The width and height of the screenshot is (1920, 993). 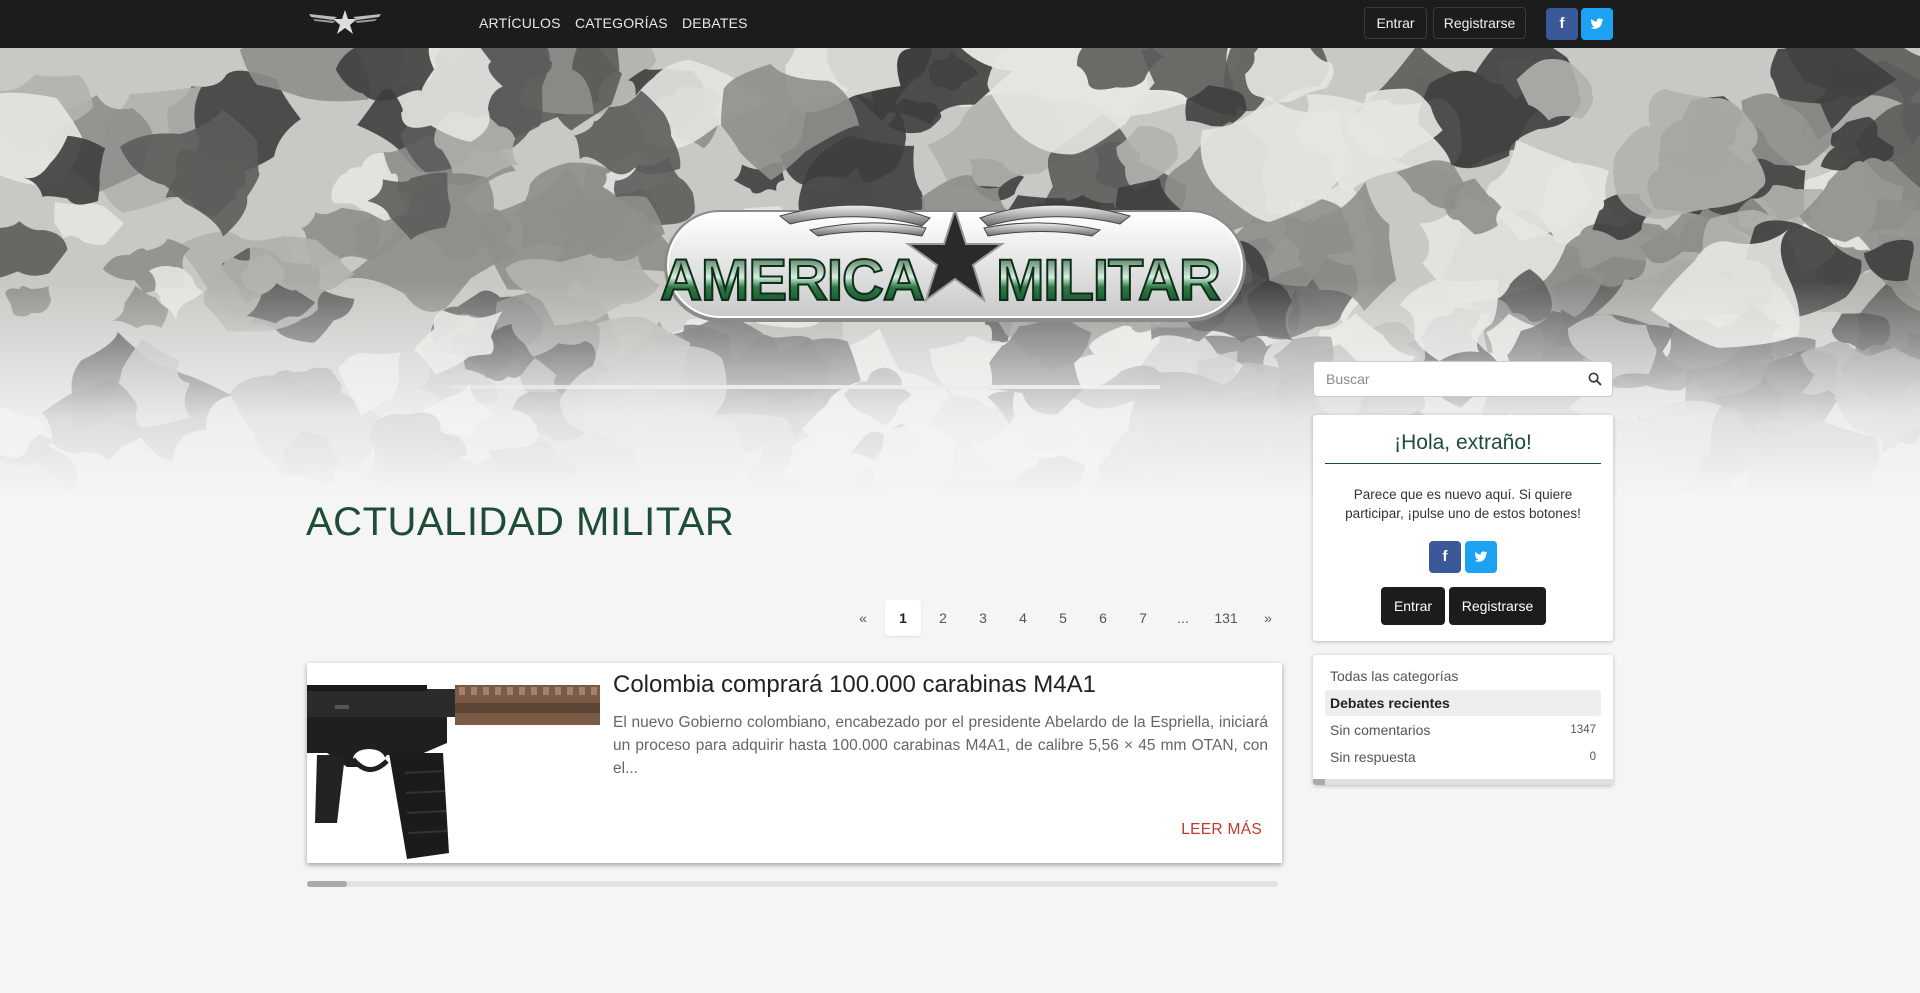 What do you see at coordinates (1463, 463) in the screenshot?
I see `welcome-divider` at bounding box center [1463, 463].